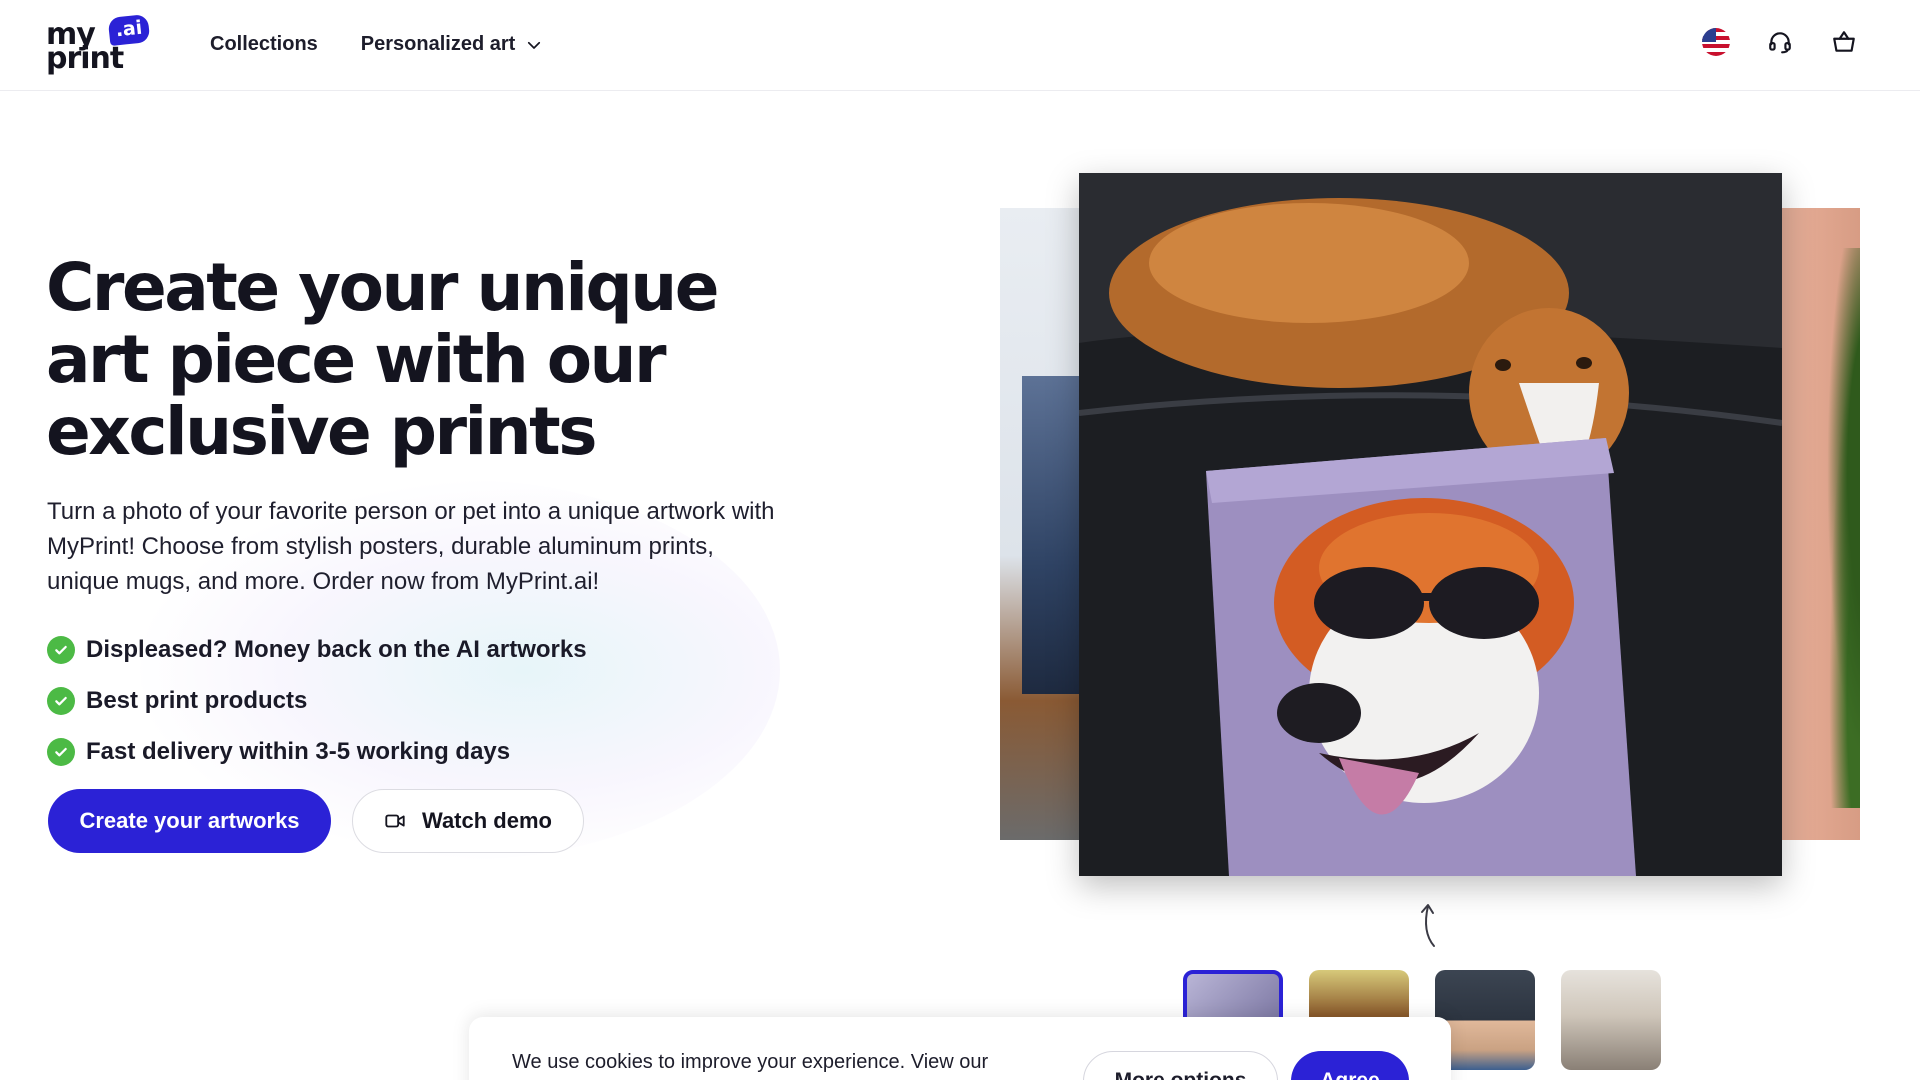  I want to click on us-flag-icon, so click(1716, 42).